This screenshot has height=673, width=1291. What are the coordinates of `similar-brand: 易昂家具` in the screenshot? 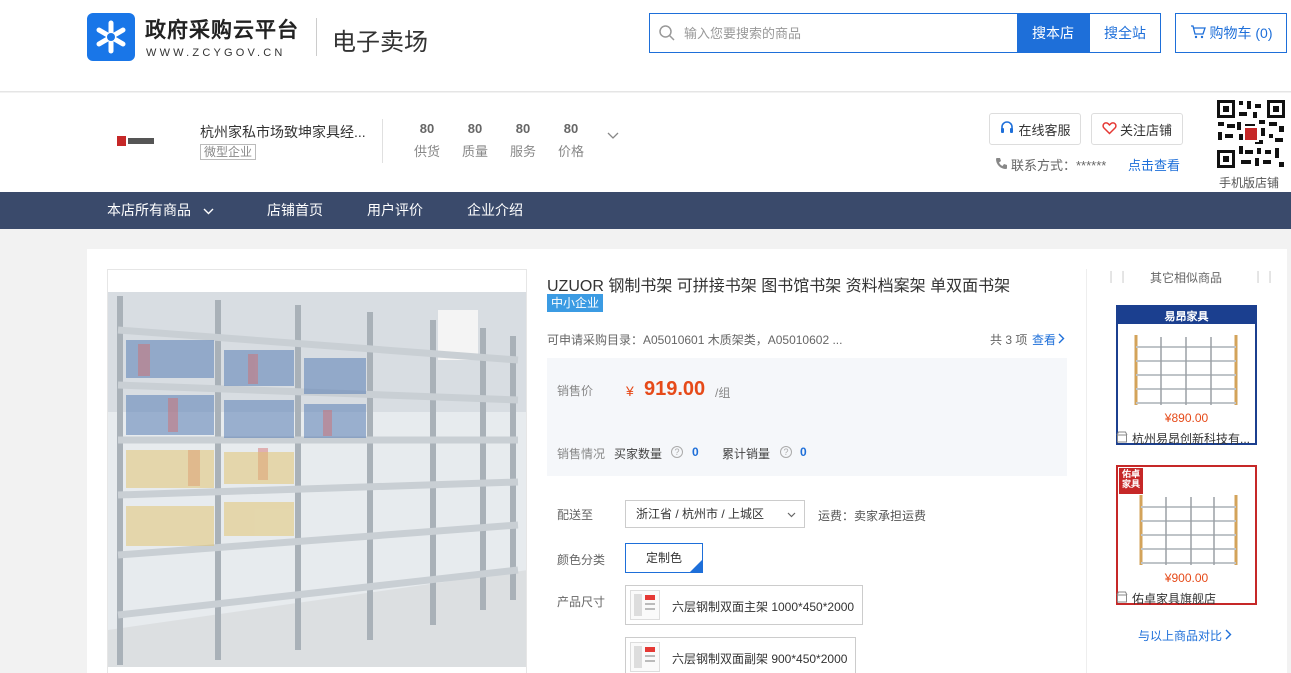 It's located at (1186, 317).